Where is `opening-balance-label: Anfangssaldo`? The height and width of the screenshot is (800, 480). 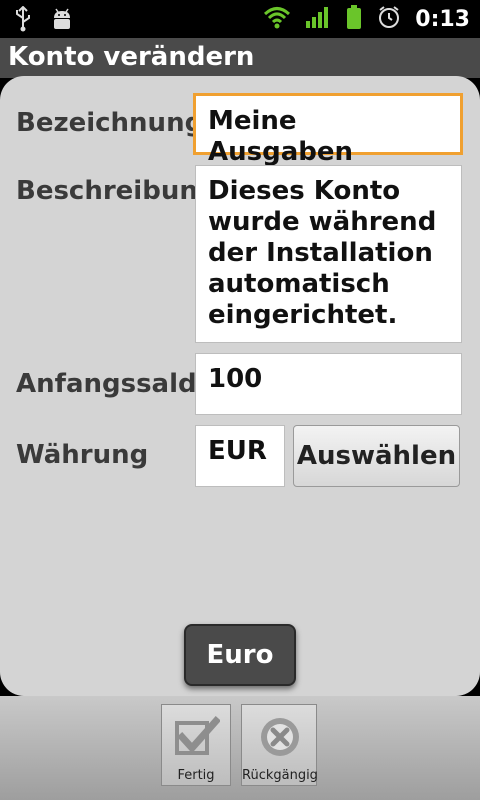
opening-balance-label: Anfangssaldo is located at coordinates (115, 384).